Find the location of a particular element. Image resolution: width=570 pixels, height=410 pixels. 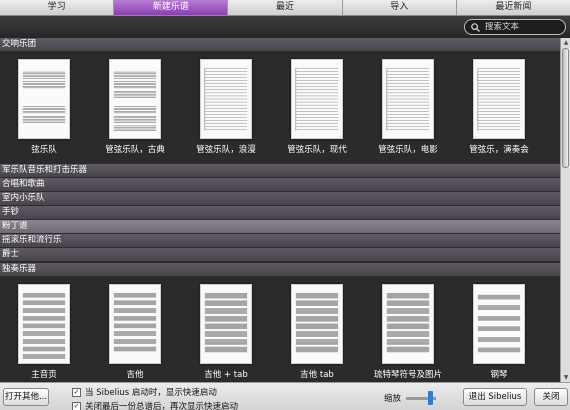

tab-recent: 最近 is located at coordinates (285, 7).